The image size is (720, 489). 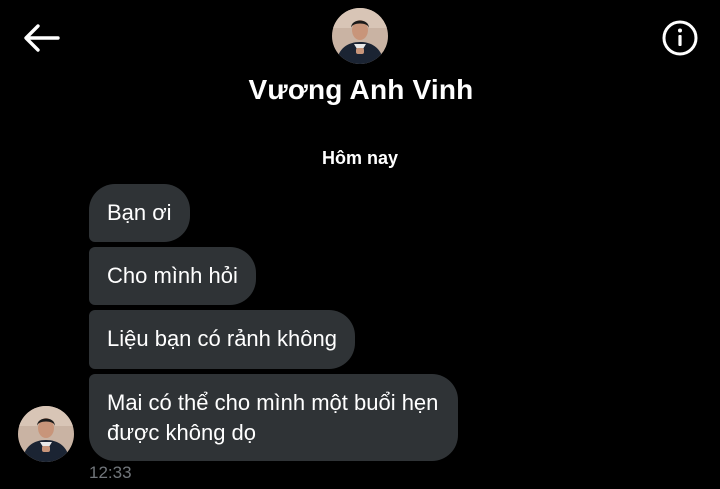 I want to click on back-button, so click(x=41, y=38).